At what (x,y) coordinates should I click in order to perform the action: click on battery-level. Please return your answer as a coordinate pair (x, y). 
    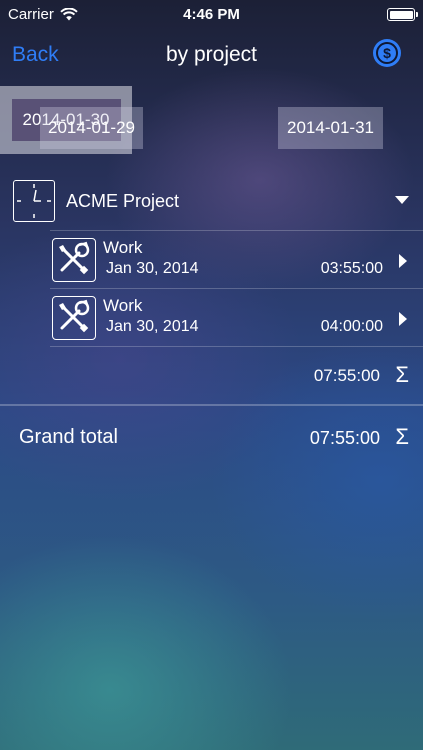
    Looking at the image, I should click on (401, 14).